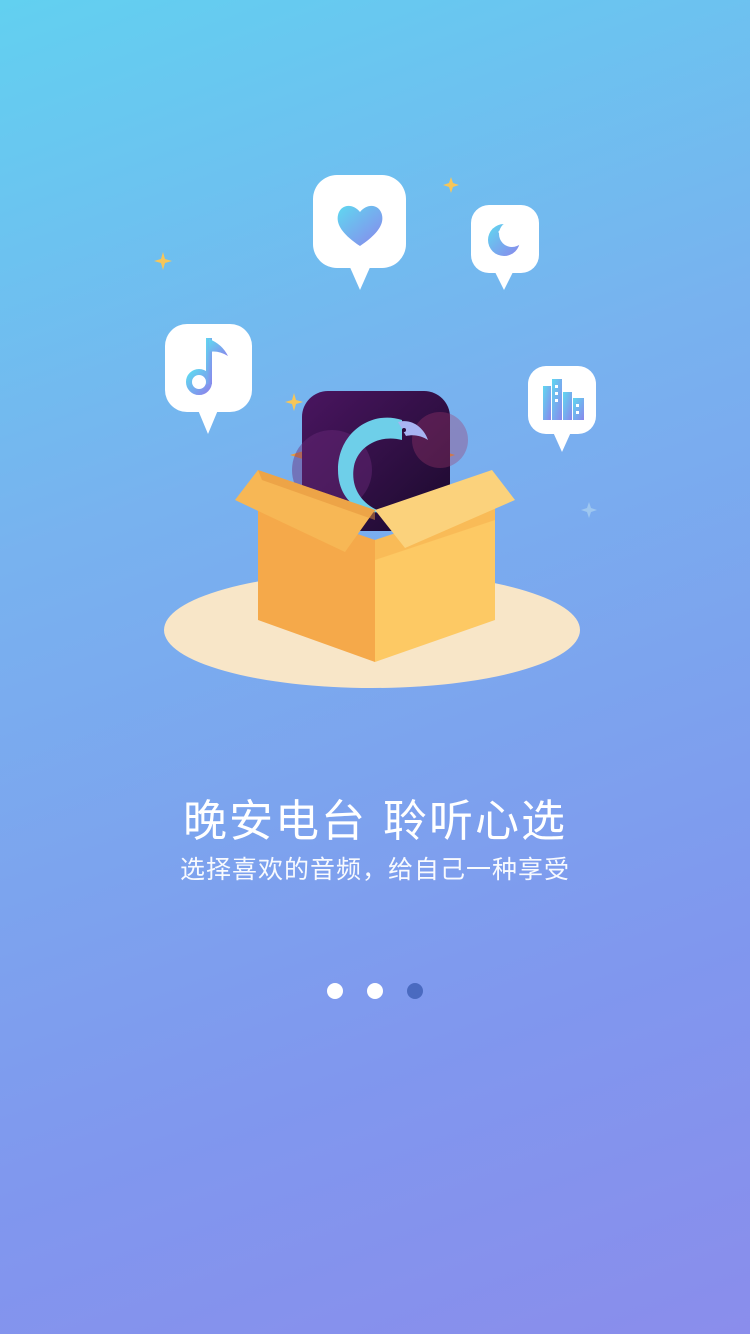  What do you see at coordinates (208, 379) in the screenshot?
I see `music-bubble` at bounding box center [208, 379].